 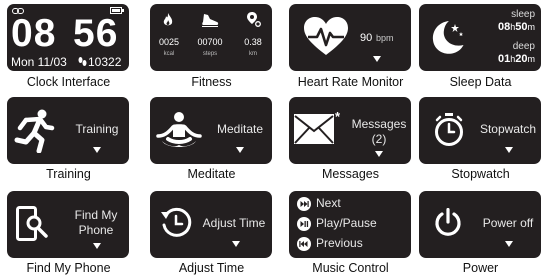 I want to click on clock-screen: 08 56 Mon 11/03 10322, so click(x=68, y=37).